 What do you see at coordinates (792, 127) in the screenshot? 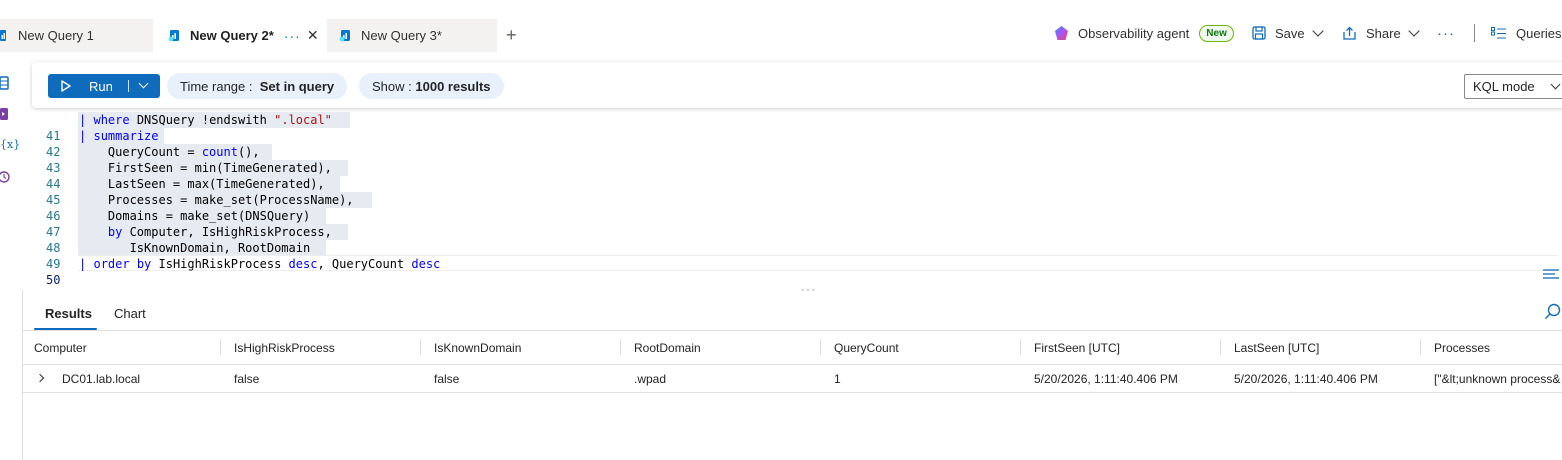
I see `code-line: 41 | where DNSQuery !endswith ".local"` at bounding box center [792, 127].